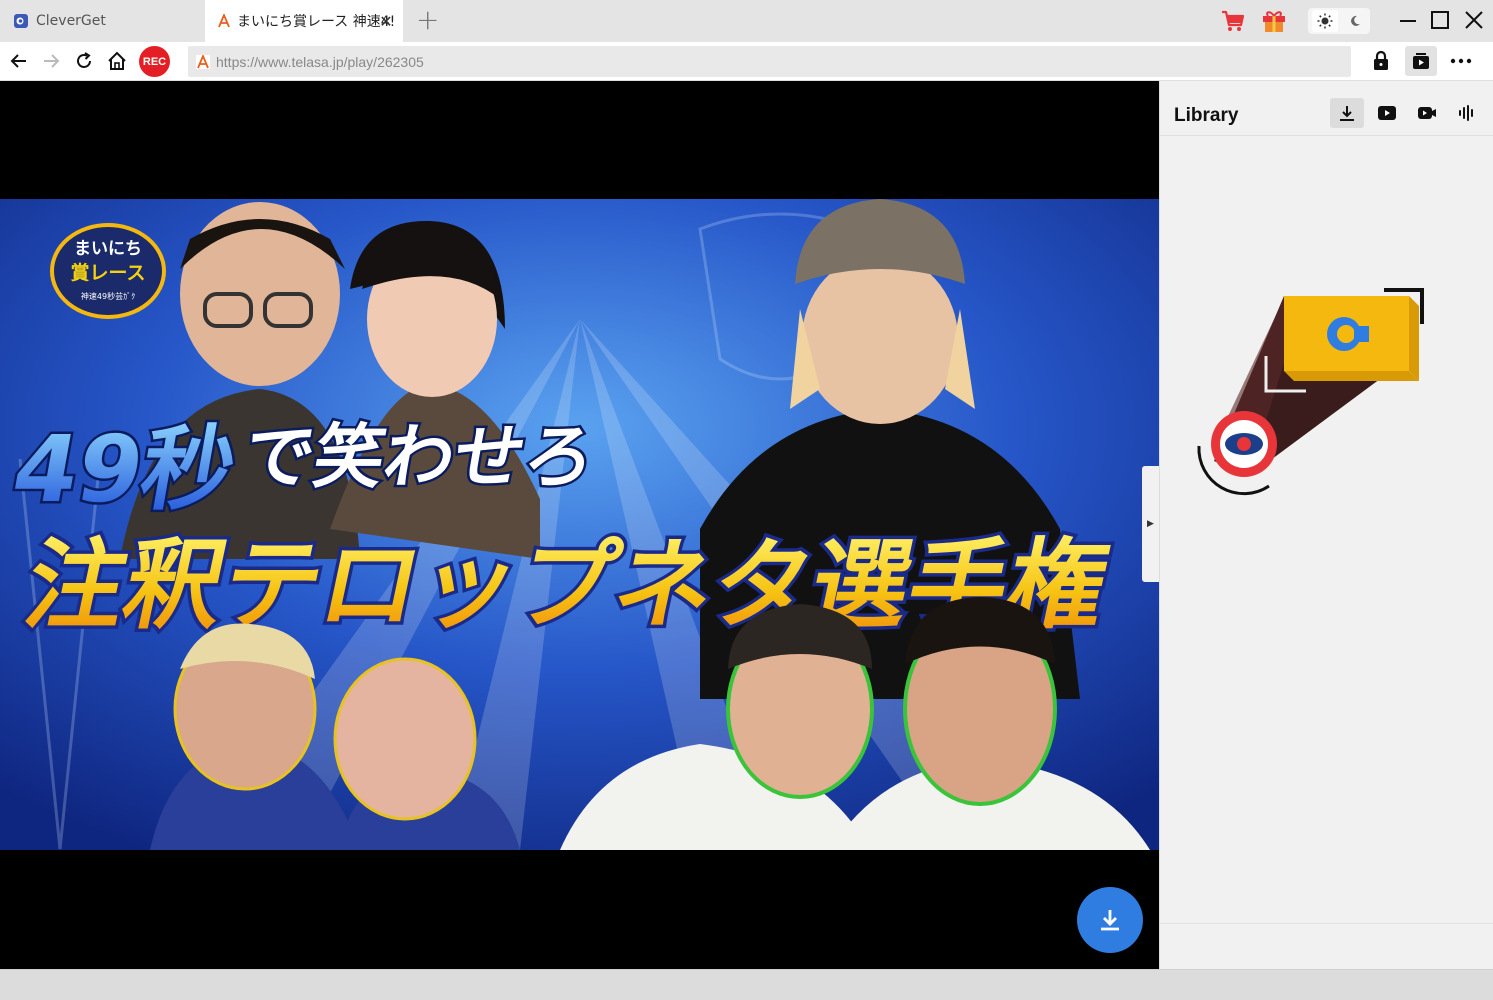  Describe the element at coordinates (1326, 108) in the screenshot. I see `library-header: Library` at that location.